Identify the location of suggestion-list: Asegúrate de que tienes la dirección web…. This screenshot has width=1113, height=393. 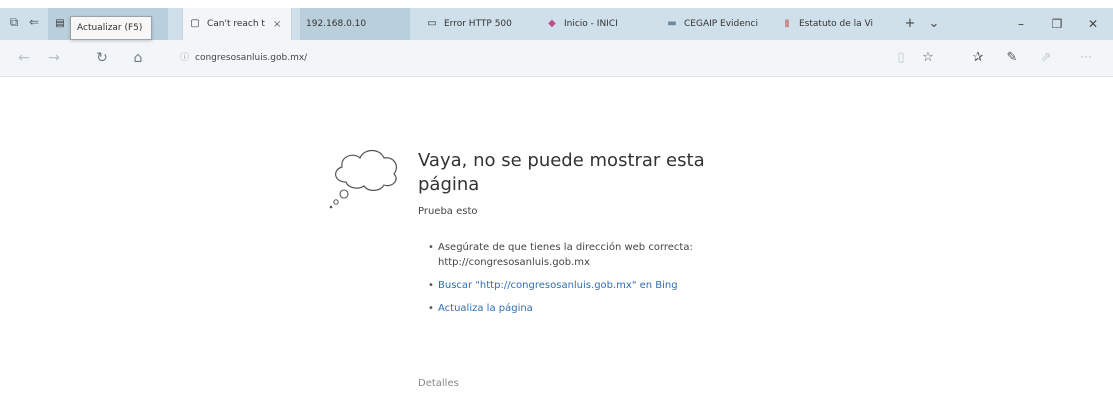
(578, 282).